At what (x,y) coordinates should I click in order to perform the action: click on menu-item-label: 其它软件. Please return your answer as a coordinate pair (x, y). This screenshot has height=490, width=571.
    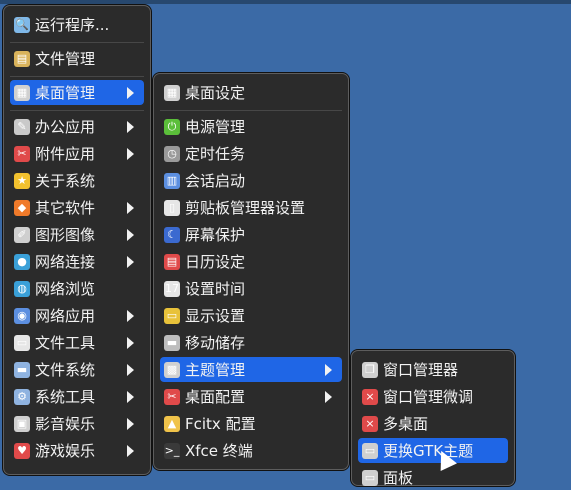
    Looking at the image, I should click on (65, 208).